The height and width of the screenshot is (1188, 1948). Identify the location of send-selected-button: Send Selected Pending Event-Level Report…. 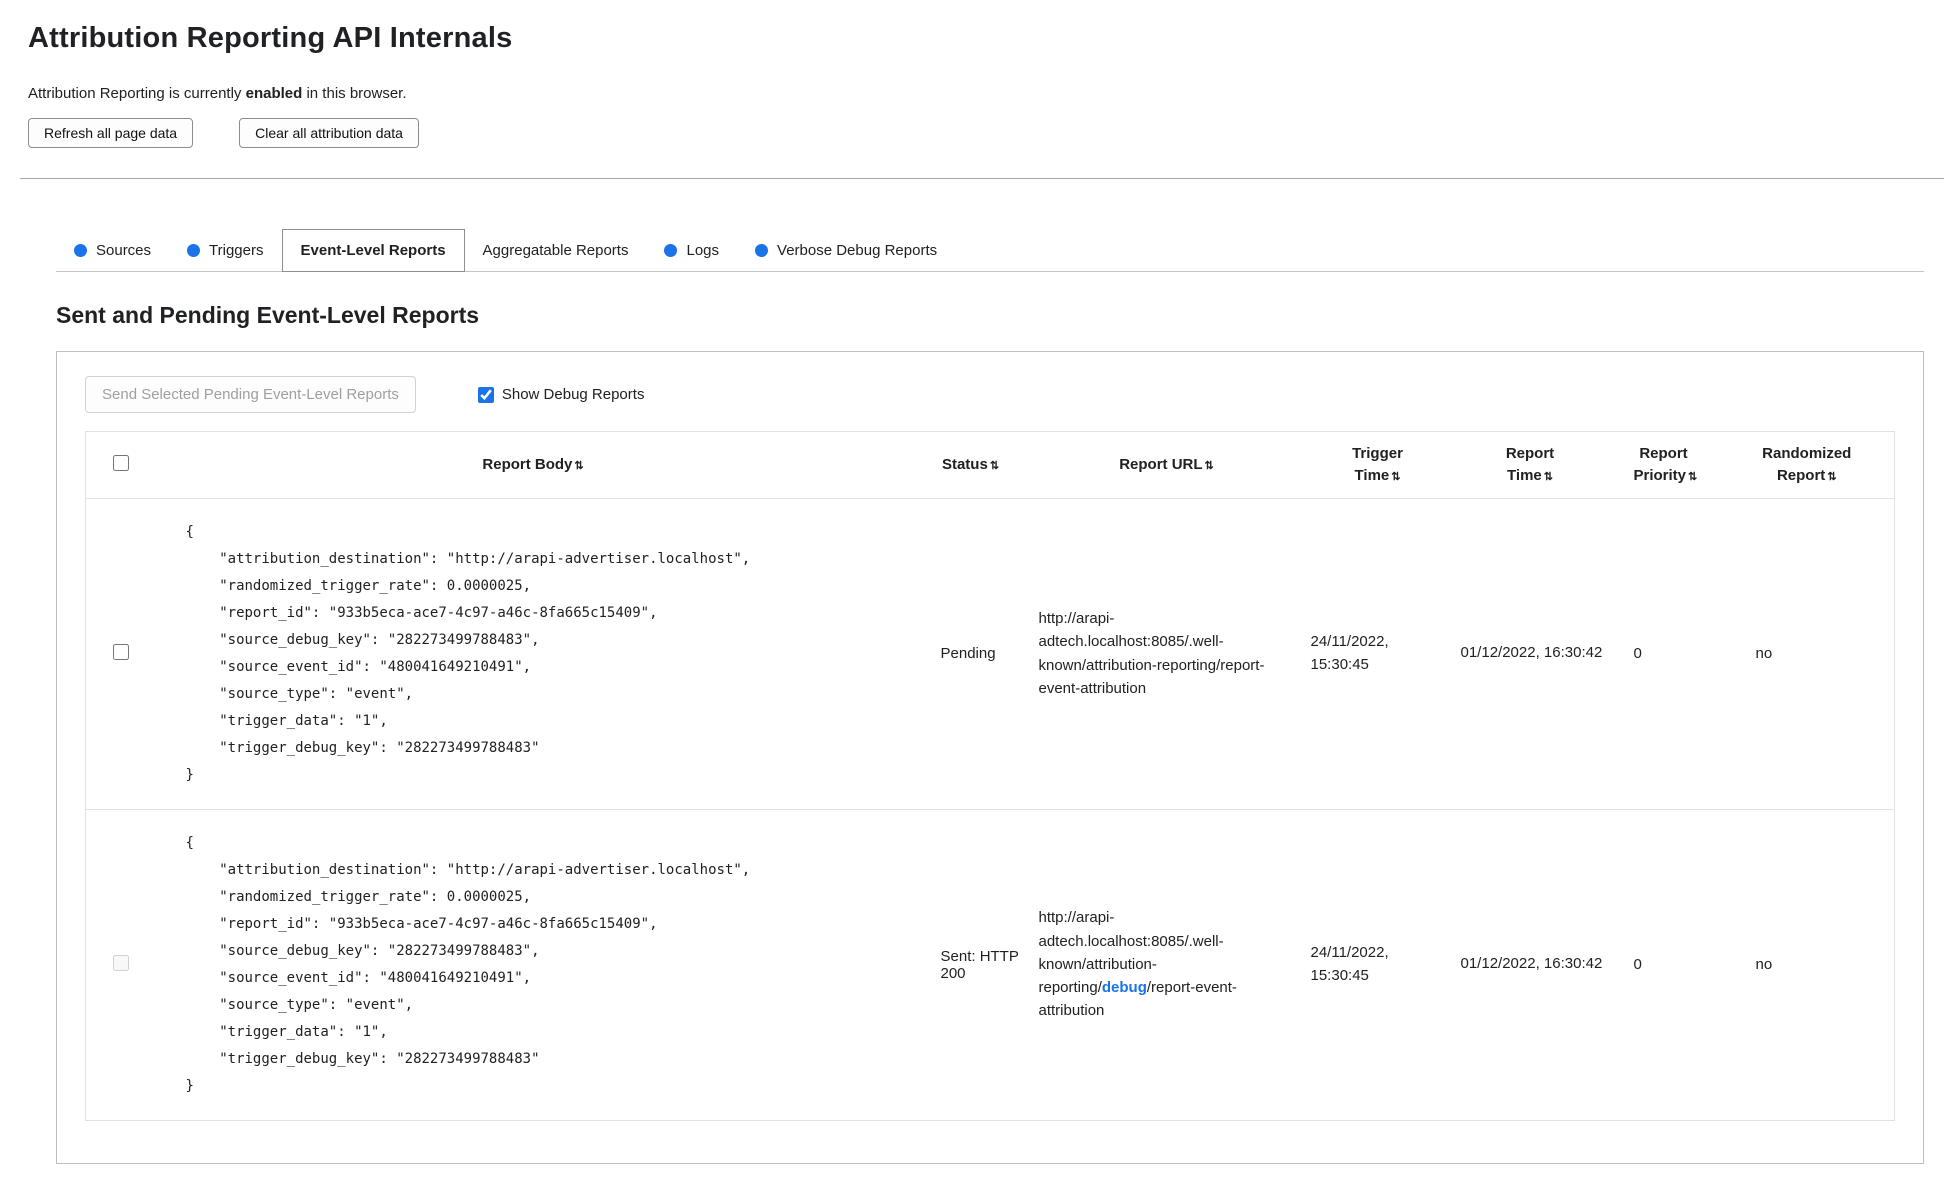
(250, 394).